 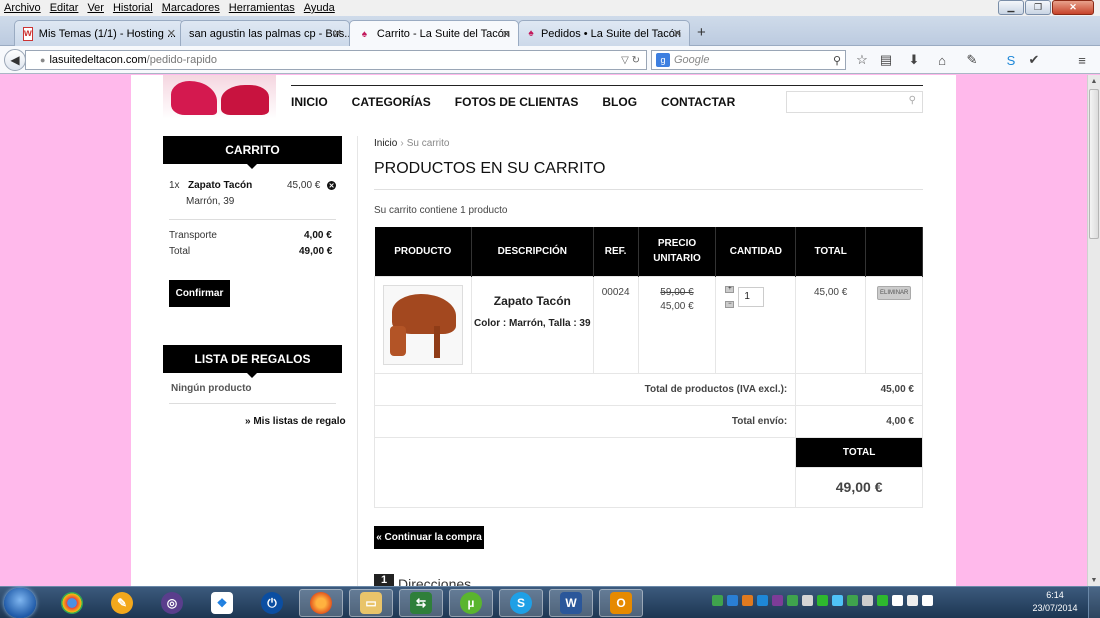 What do you see at coordinates (886, 60) in the screenshot?
I see `bookmarks-list-icon: ▤` at bounding box center [886, 60].